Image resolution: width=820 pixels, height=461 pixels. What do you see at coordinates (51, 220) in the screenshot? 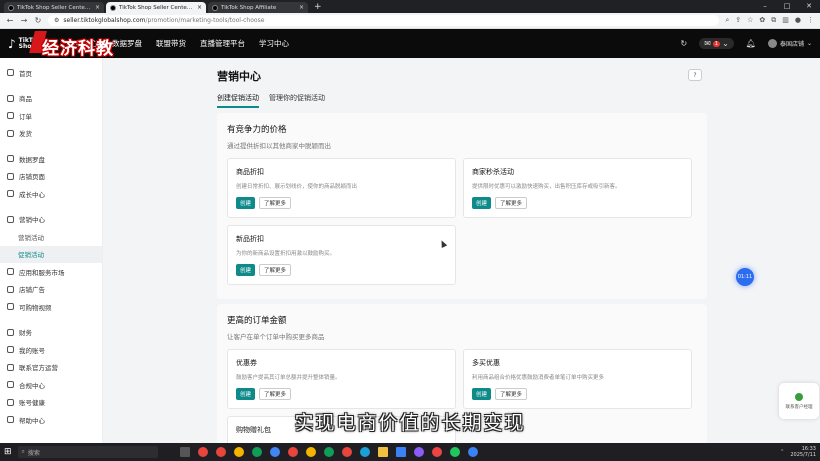
I see `sidebar-item: 营销中心` at bounding box center [51, 220].